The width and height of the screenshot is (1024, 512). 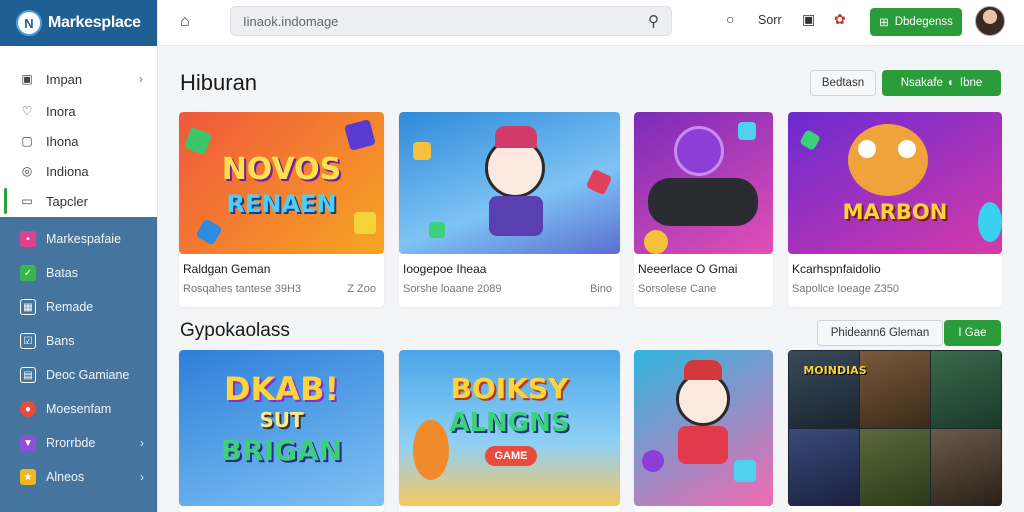 What do you see at coordinates (895, 183) in the screenshot?
I see `game-thumbnail: MARBON` at bounding box center [895, 183].